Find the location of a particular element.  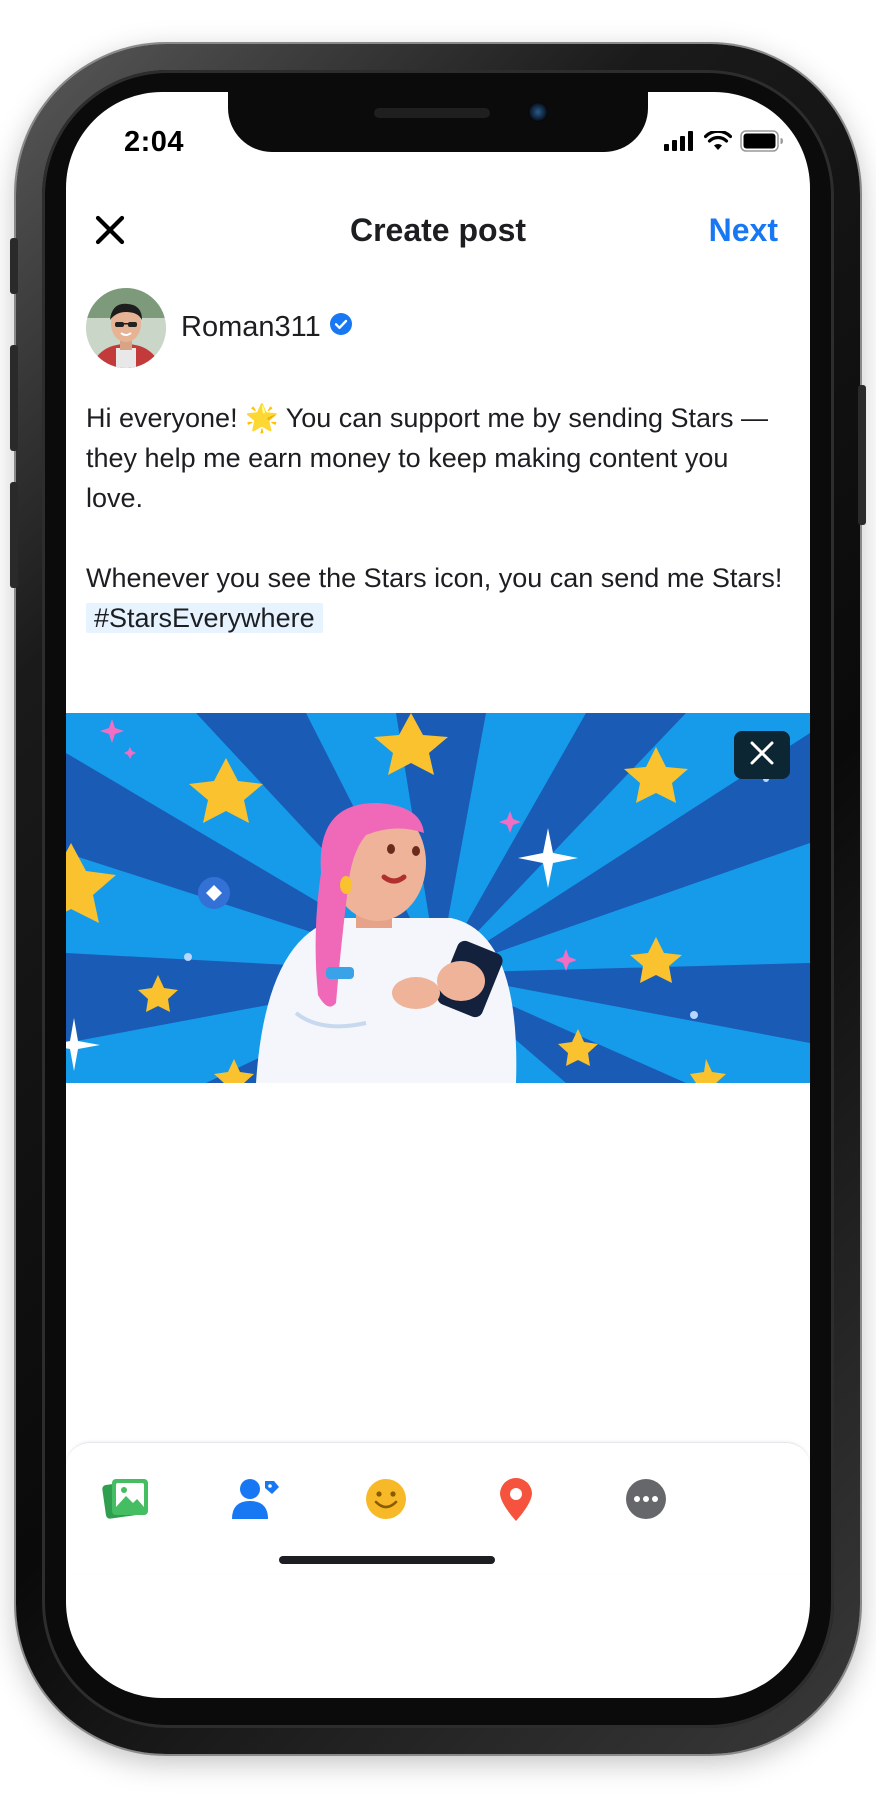

status-icons is located at coordinates (724, 143).